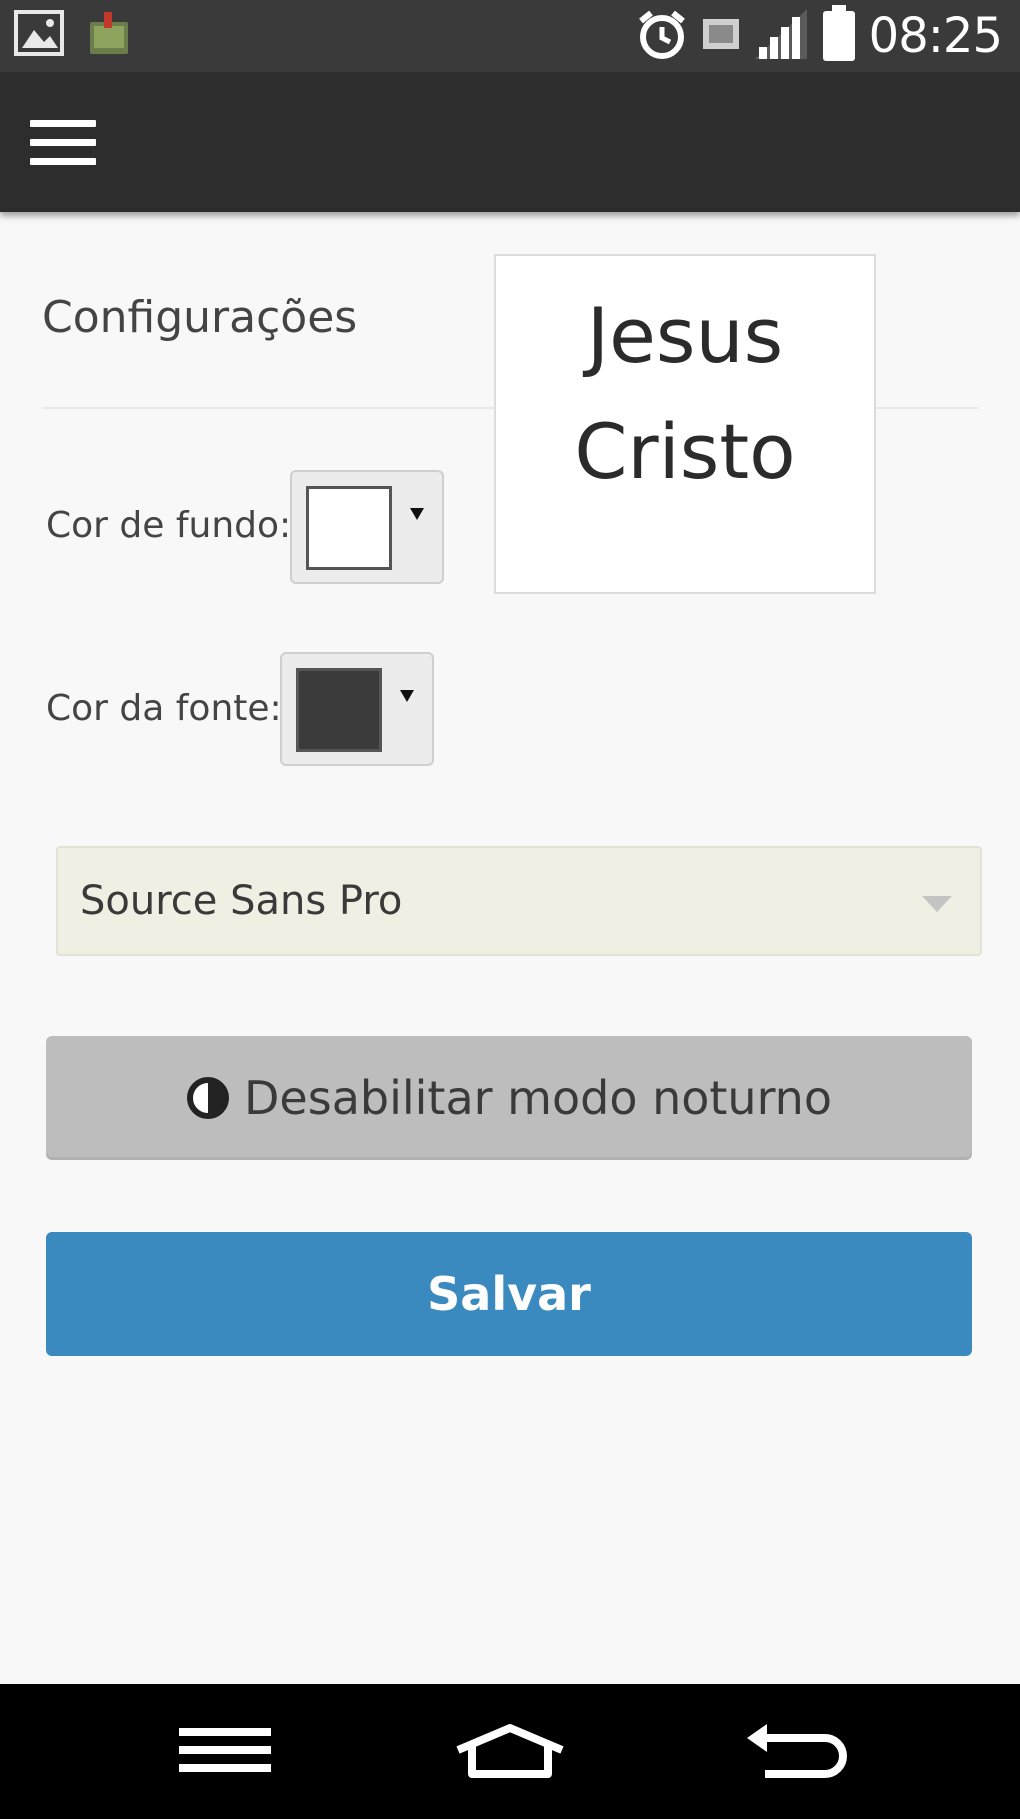 This screenshot has height=1819, width=1020. Describe the element at coordinates (538, 1098) in the screenshot. I see `night-mode-label: Desabilitar modo noturno` at that location.